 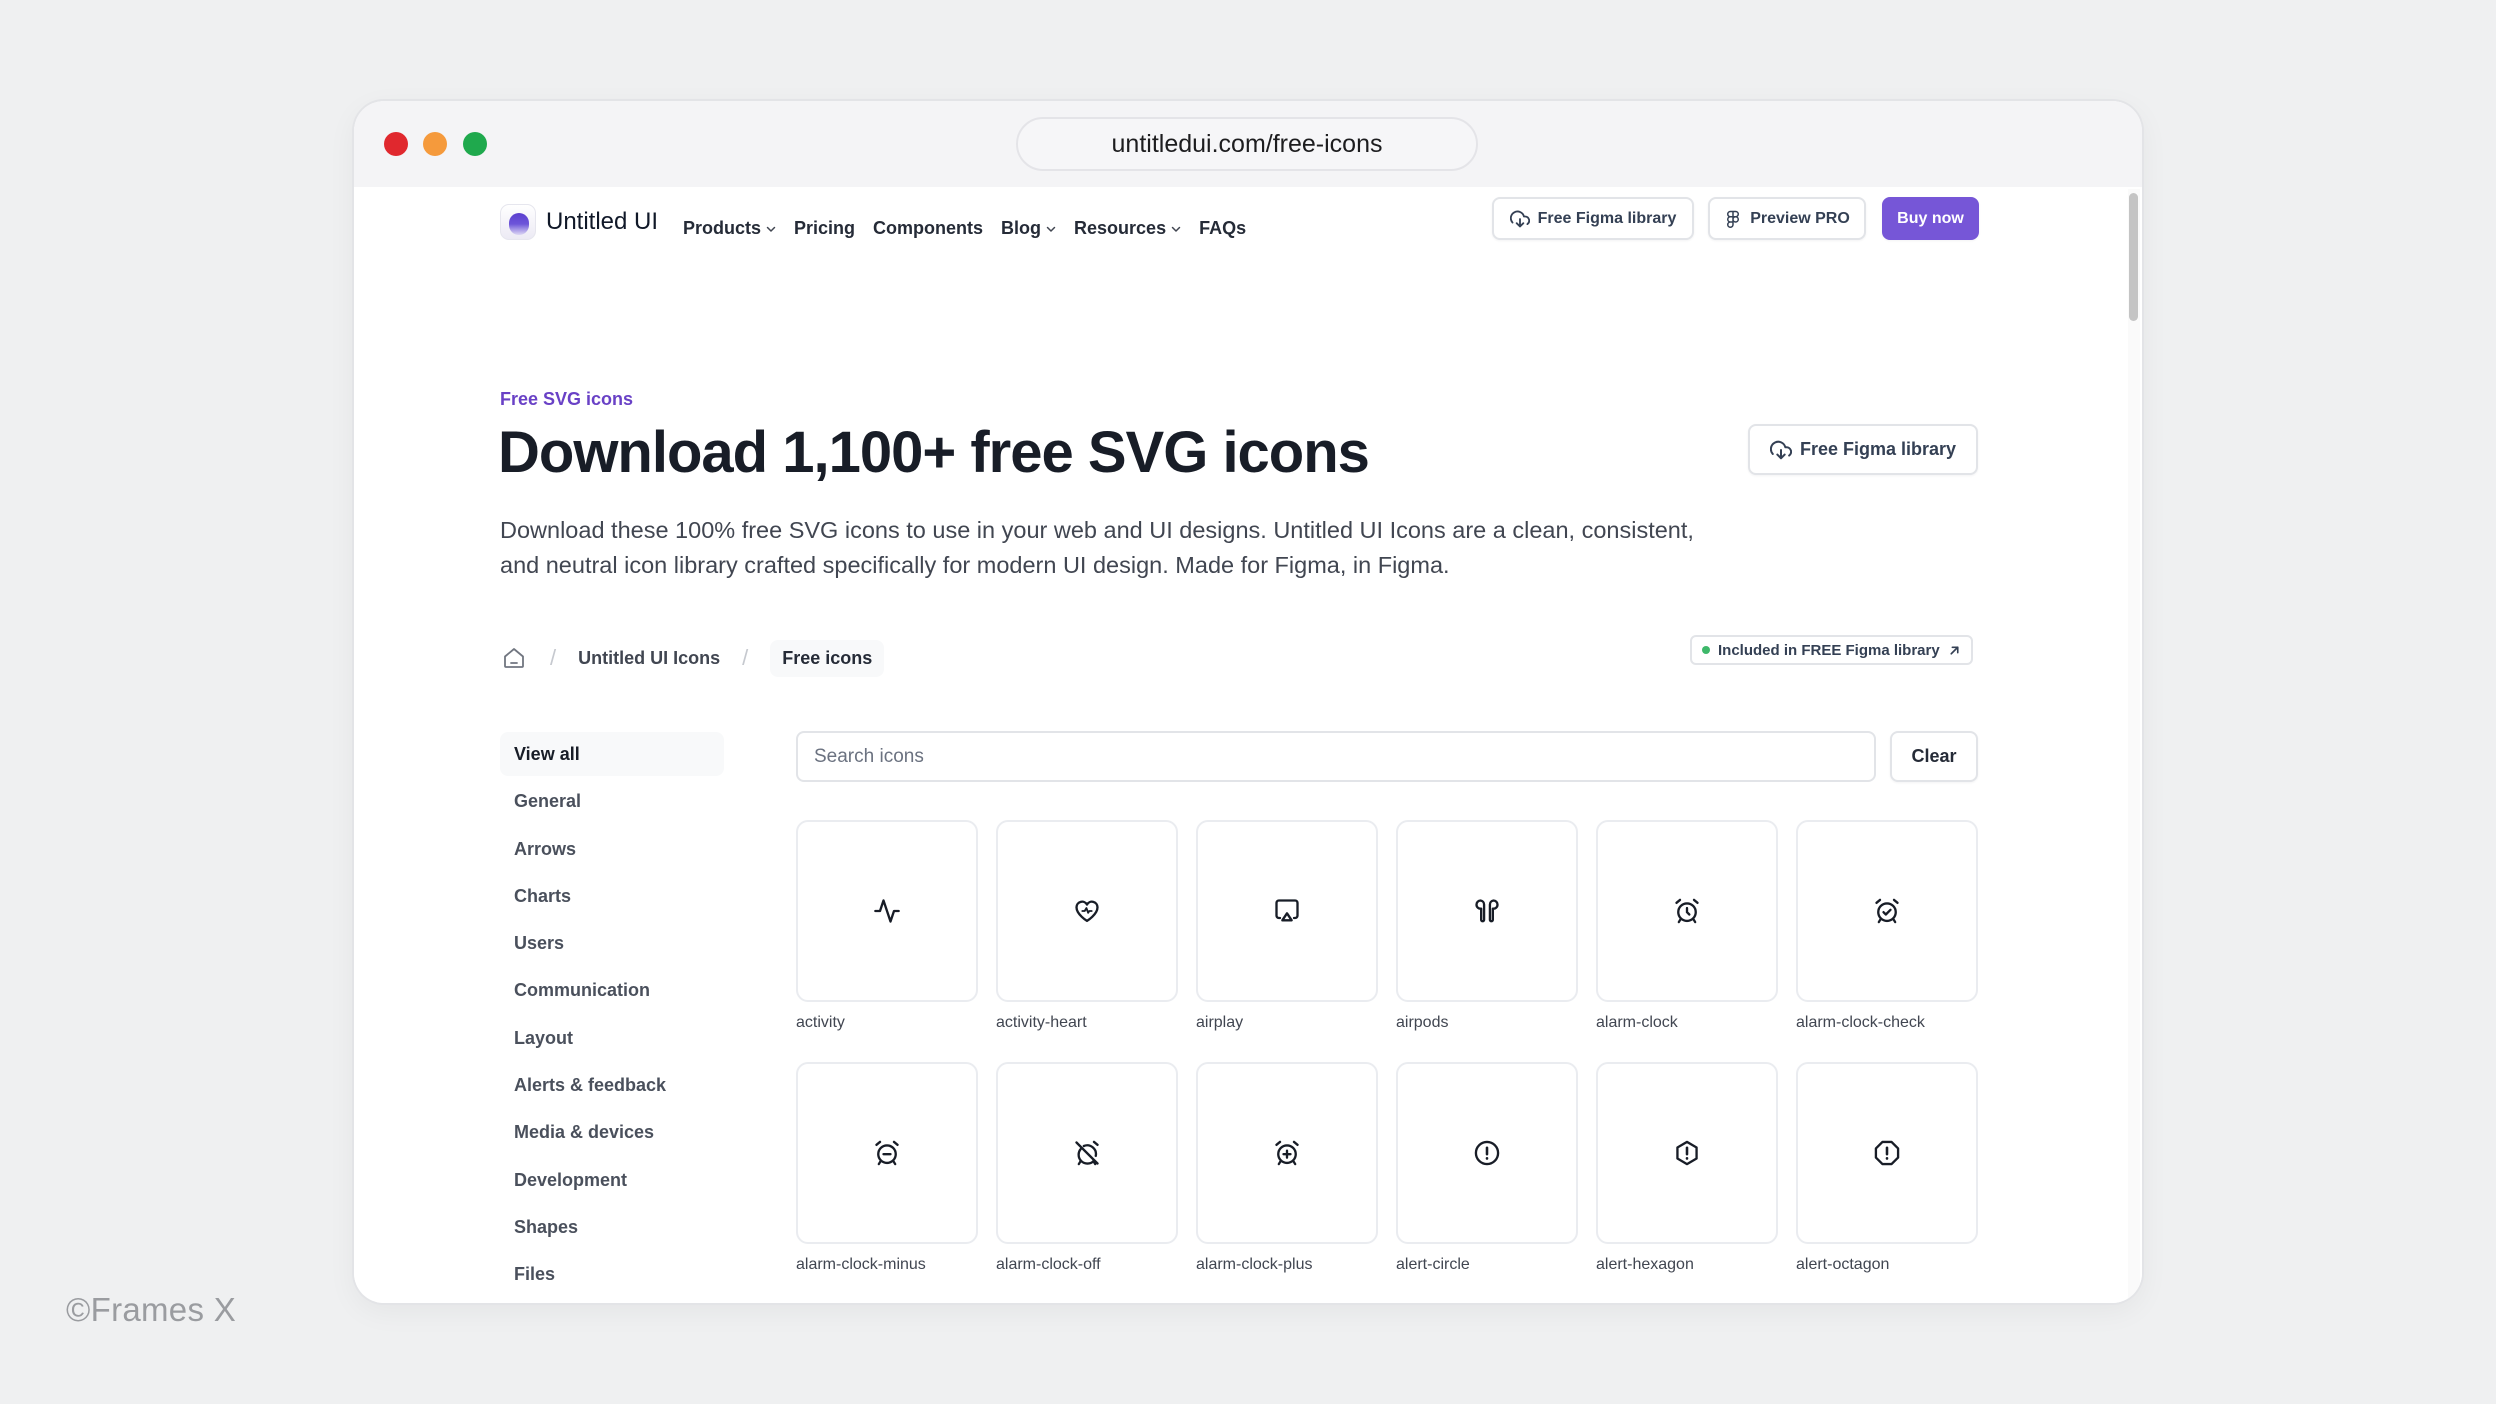 What do you see at coordinates (567, 399) in the screenshot?
I see `hero-eyebrow: Free SVG icons` at bounding box center [567, 399].